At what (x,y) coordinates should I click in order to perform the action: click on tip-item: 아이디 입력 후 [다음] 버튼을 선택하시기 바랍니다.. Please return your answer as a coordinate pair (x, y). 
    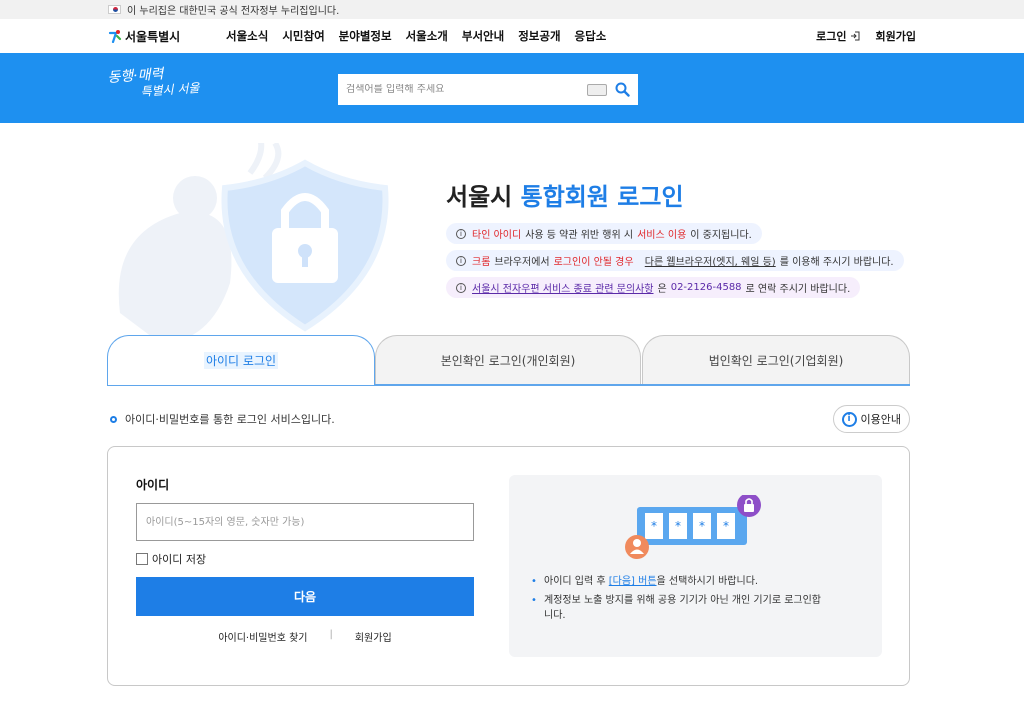
    Looking at the image, I should click on (676, 581).